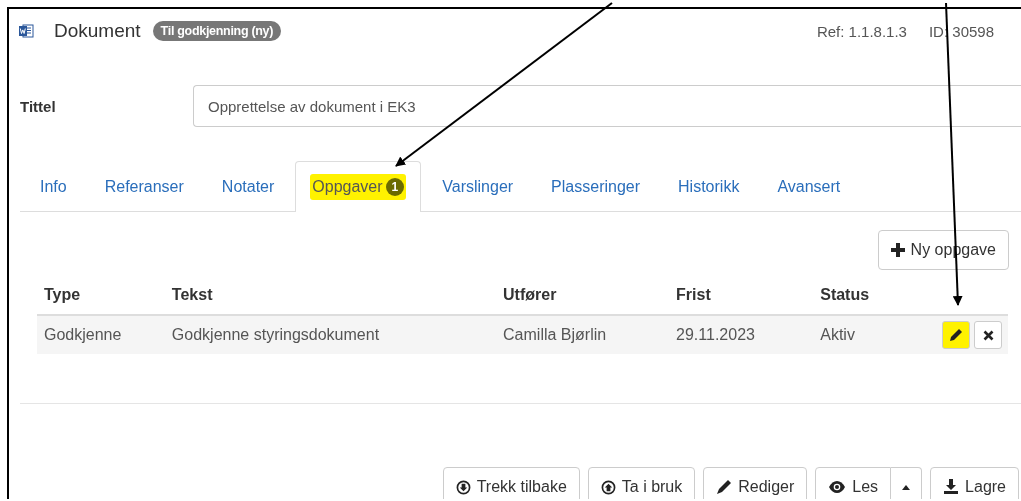 The width and height of the screenshot is (1021, 501). What do you see at coordinates (511, 483) in the screenshot?
I see `withdraw-button: Trekk tilbake` at bounding box center [511, 483].